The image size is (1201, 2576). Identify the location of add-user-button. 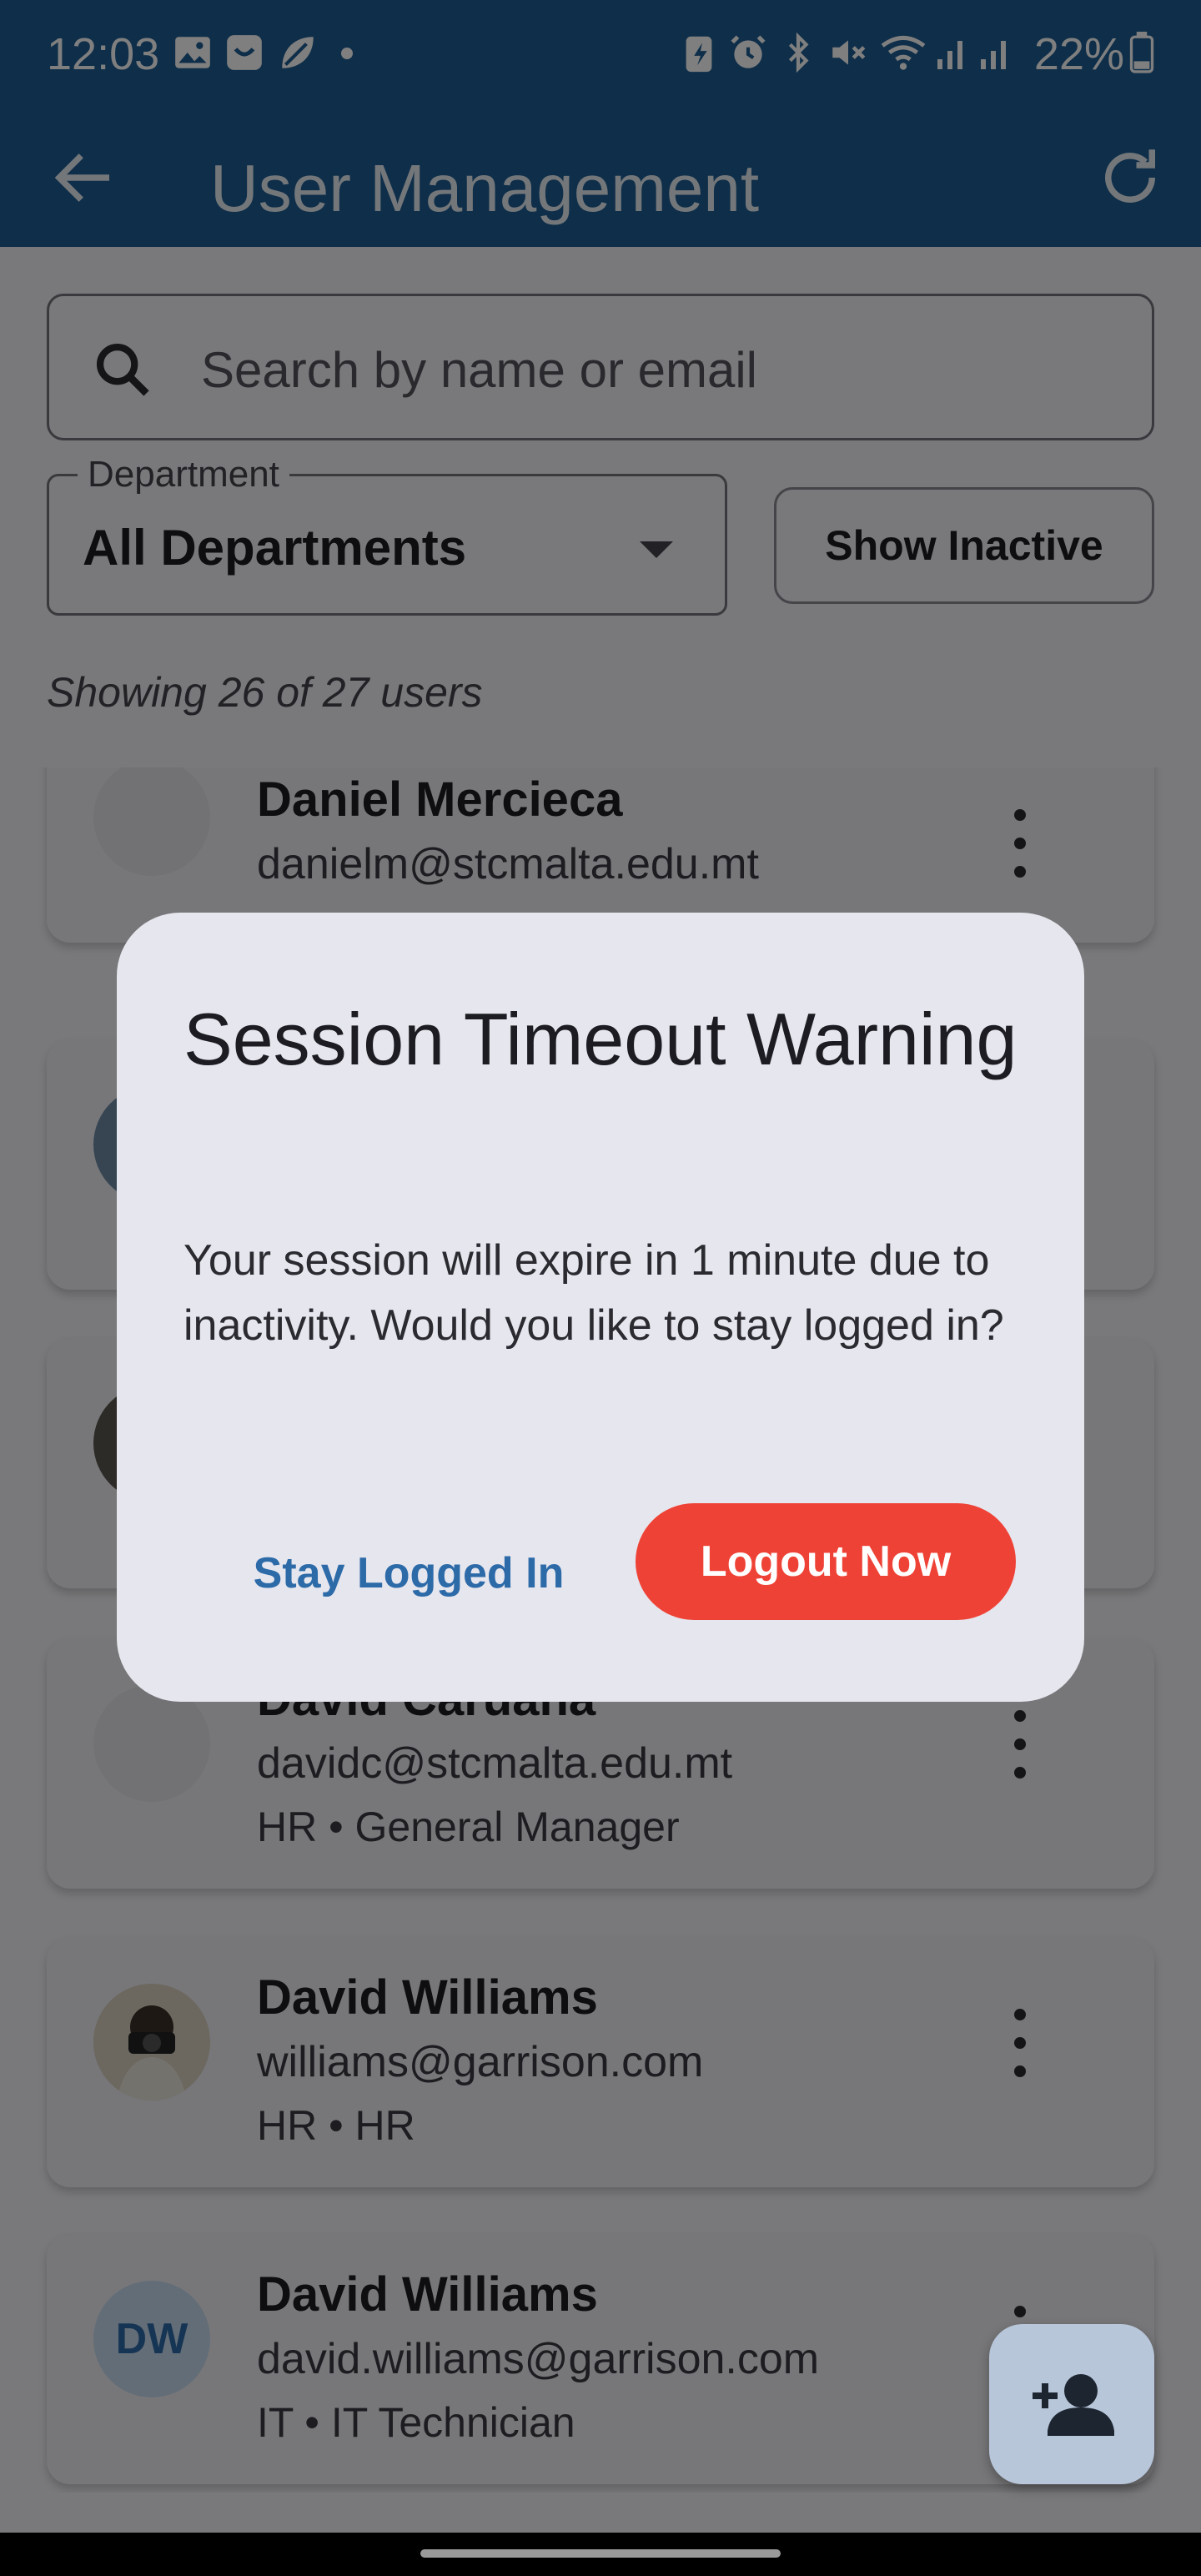
(1072, 2404).